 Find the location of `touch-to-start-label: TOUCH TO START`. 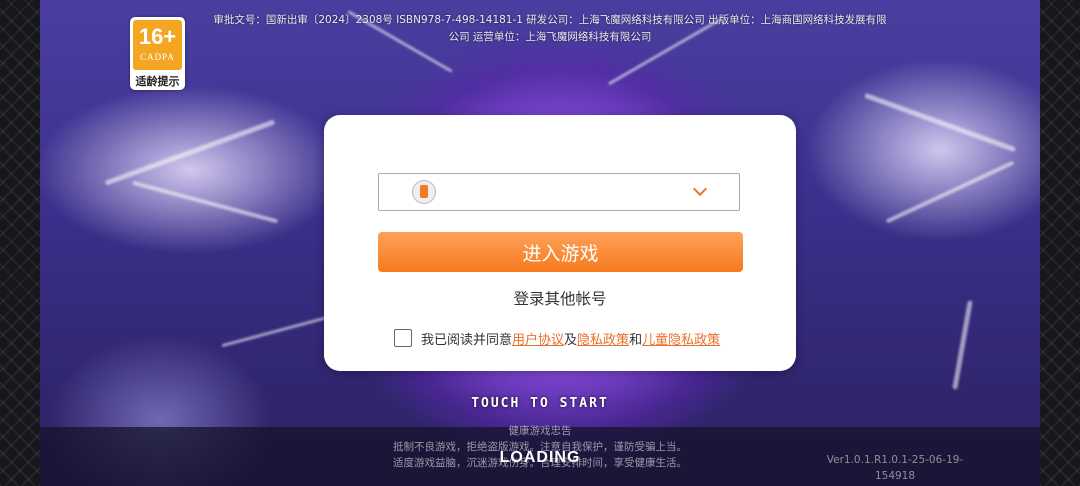

touch-to-start-label: TOUCH TO START is located at coordinates (540, 403).